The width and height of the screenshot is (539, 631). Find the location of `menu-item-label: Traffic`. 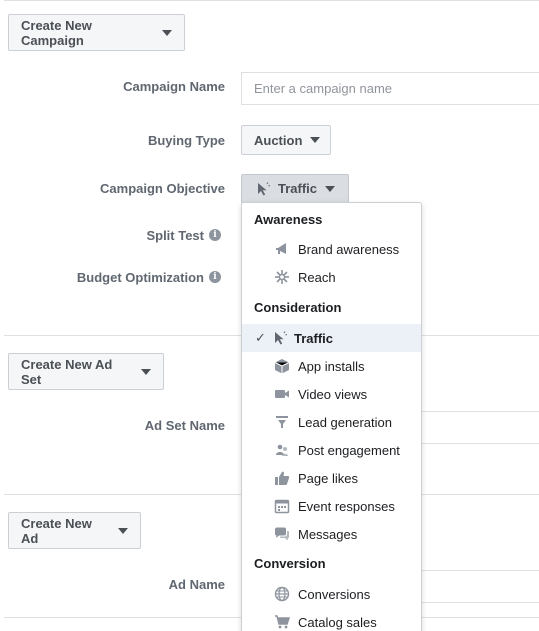

menu-item-label: Traffic is located at coordinates (314, 338).